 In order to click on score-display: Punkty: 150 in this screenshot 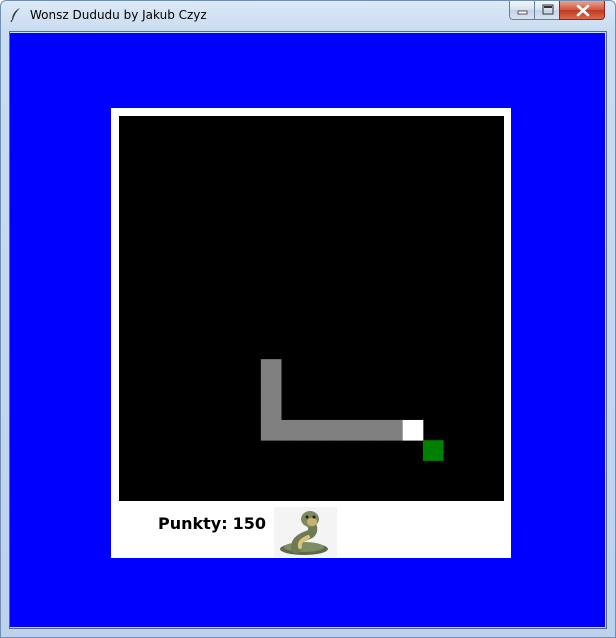, I will do `click(212, 523)`.